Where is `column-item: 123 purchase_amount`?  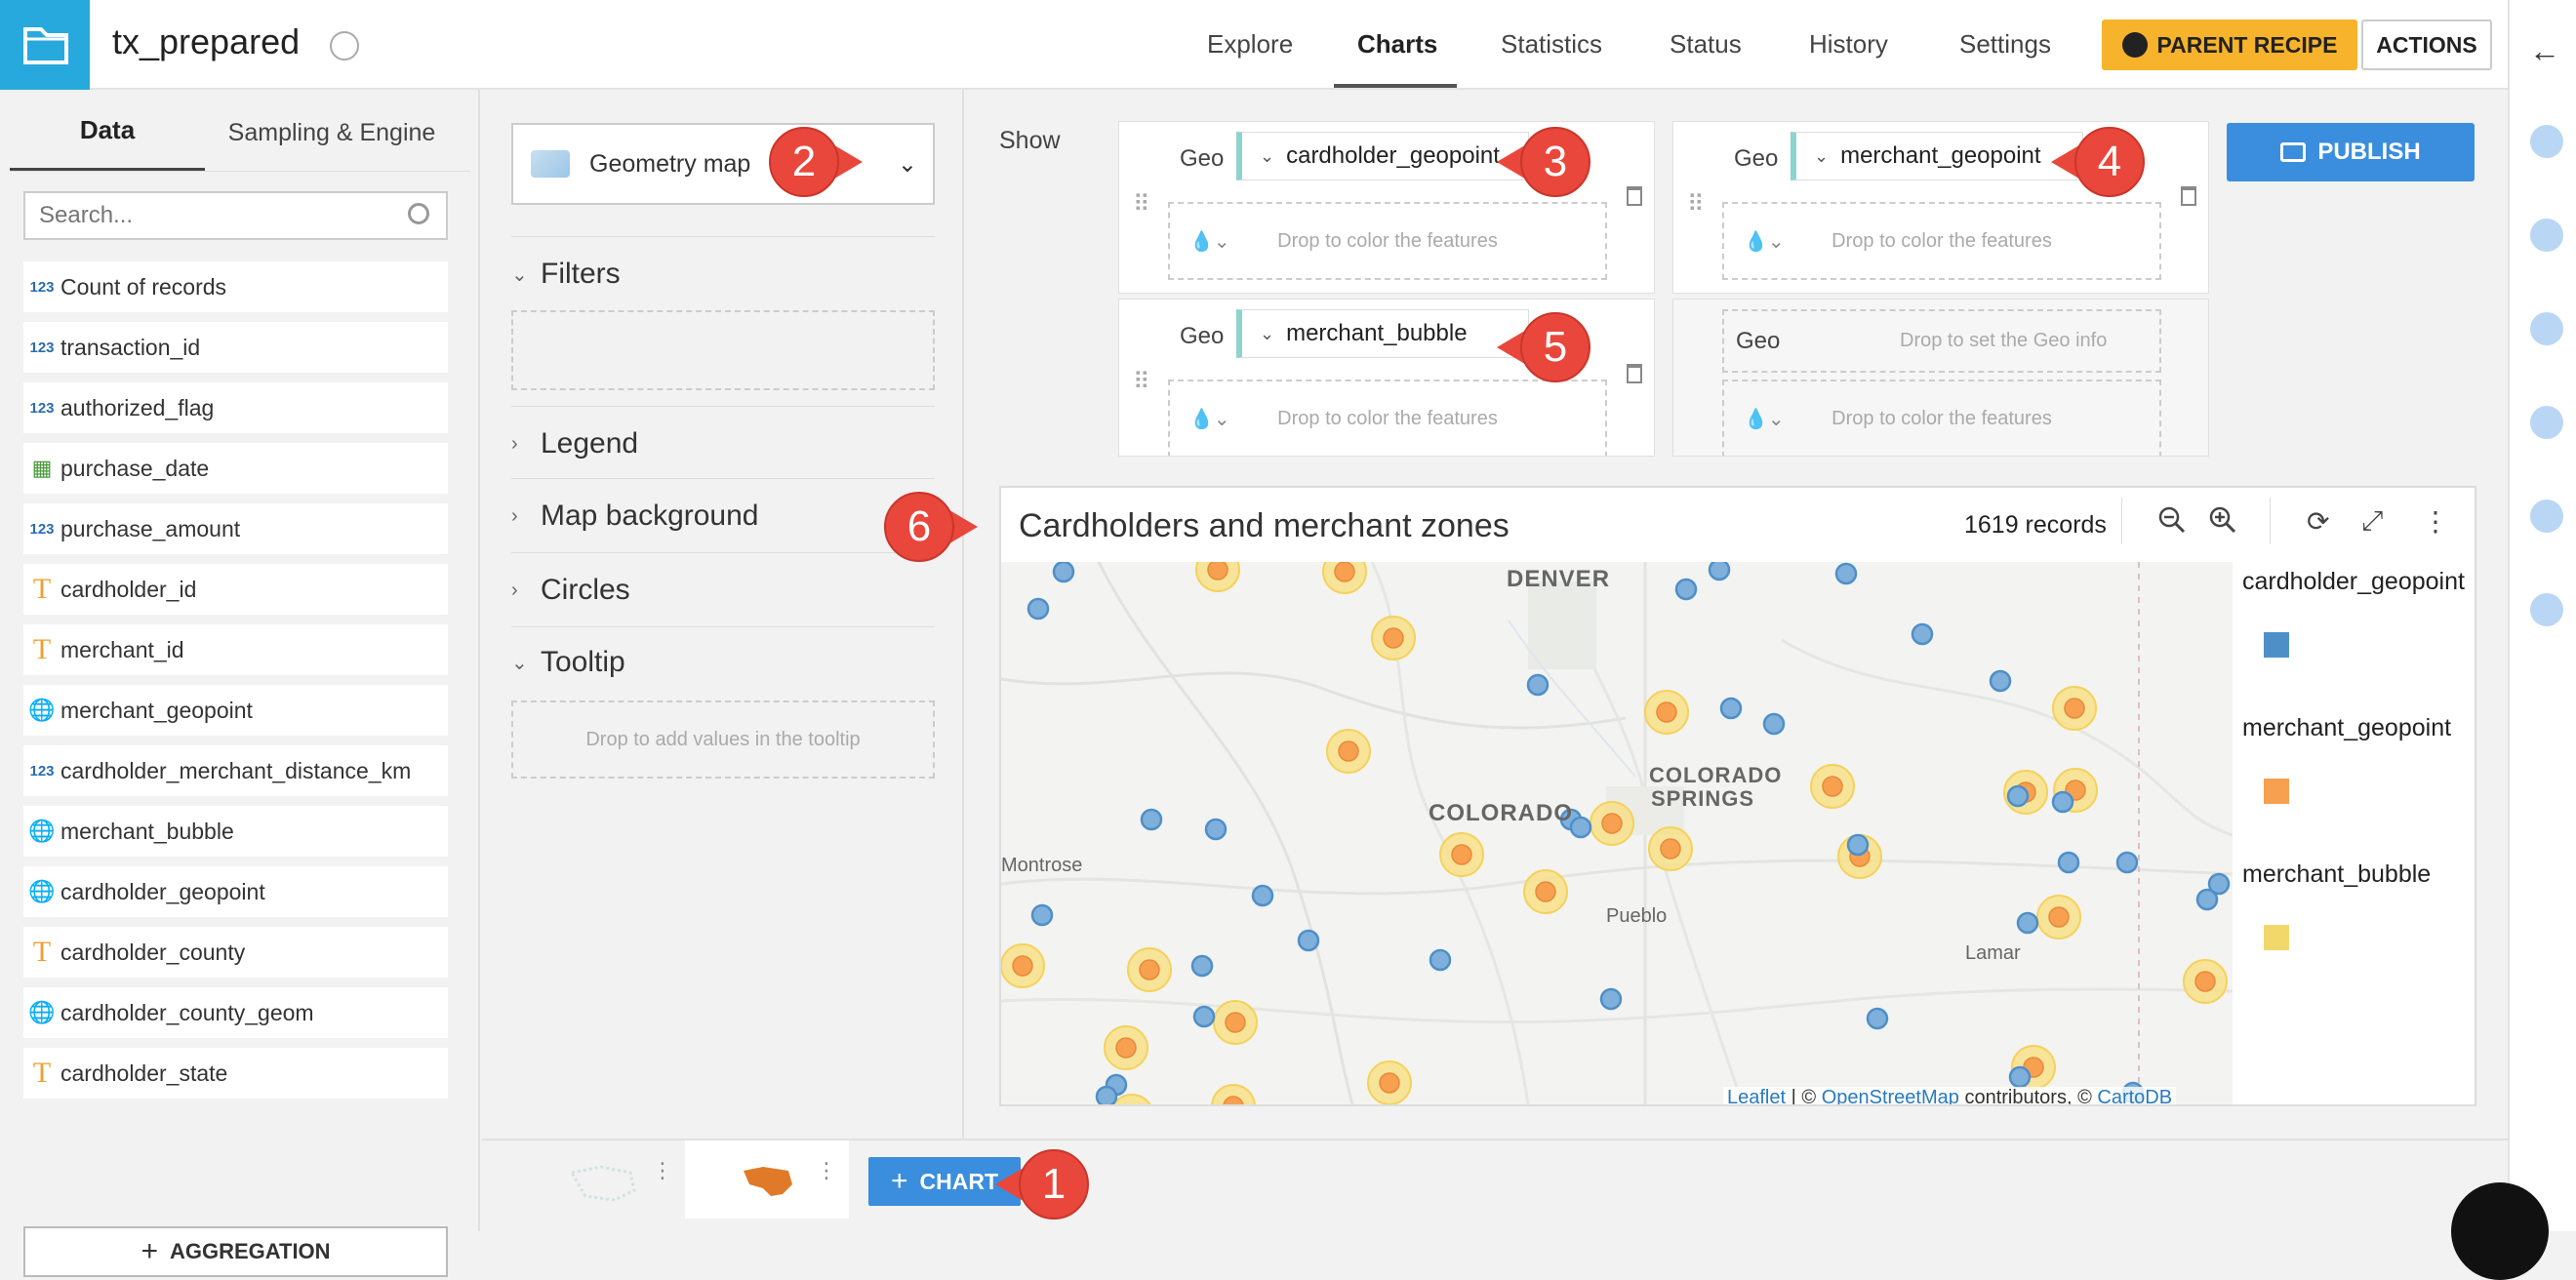
column-item: 123 purchase_amount is located at coordinates (235, 528).